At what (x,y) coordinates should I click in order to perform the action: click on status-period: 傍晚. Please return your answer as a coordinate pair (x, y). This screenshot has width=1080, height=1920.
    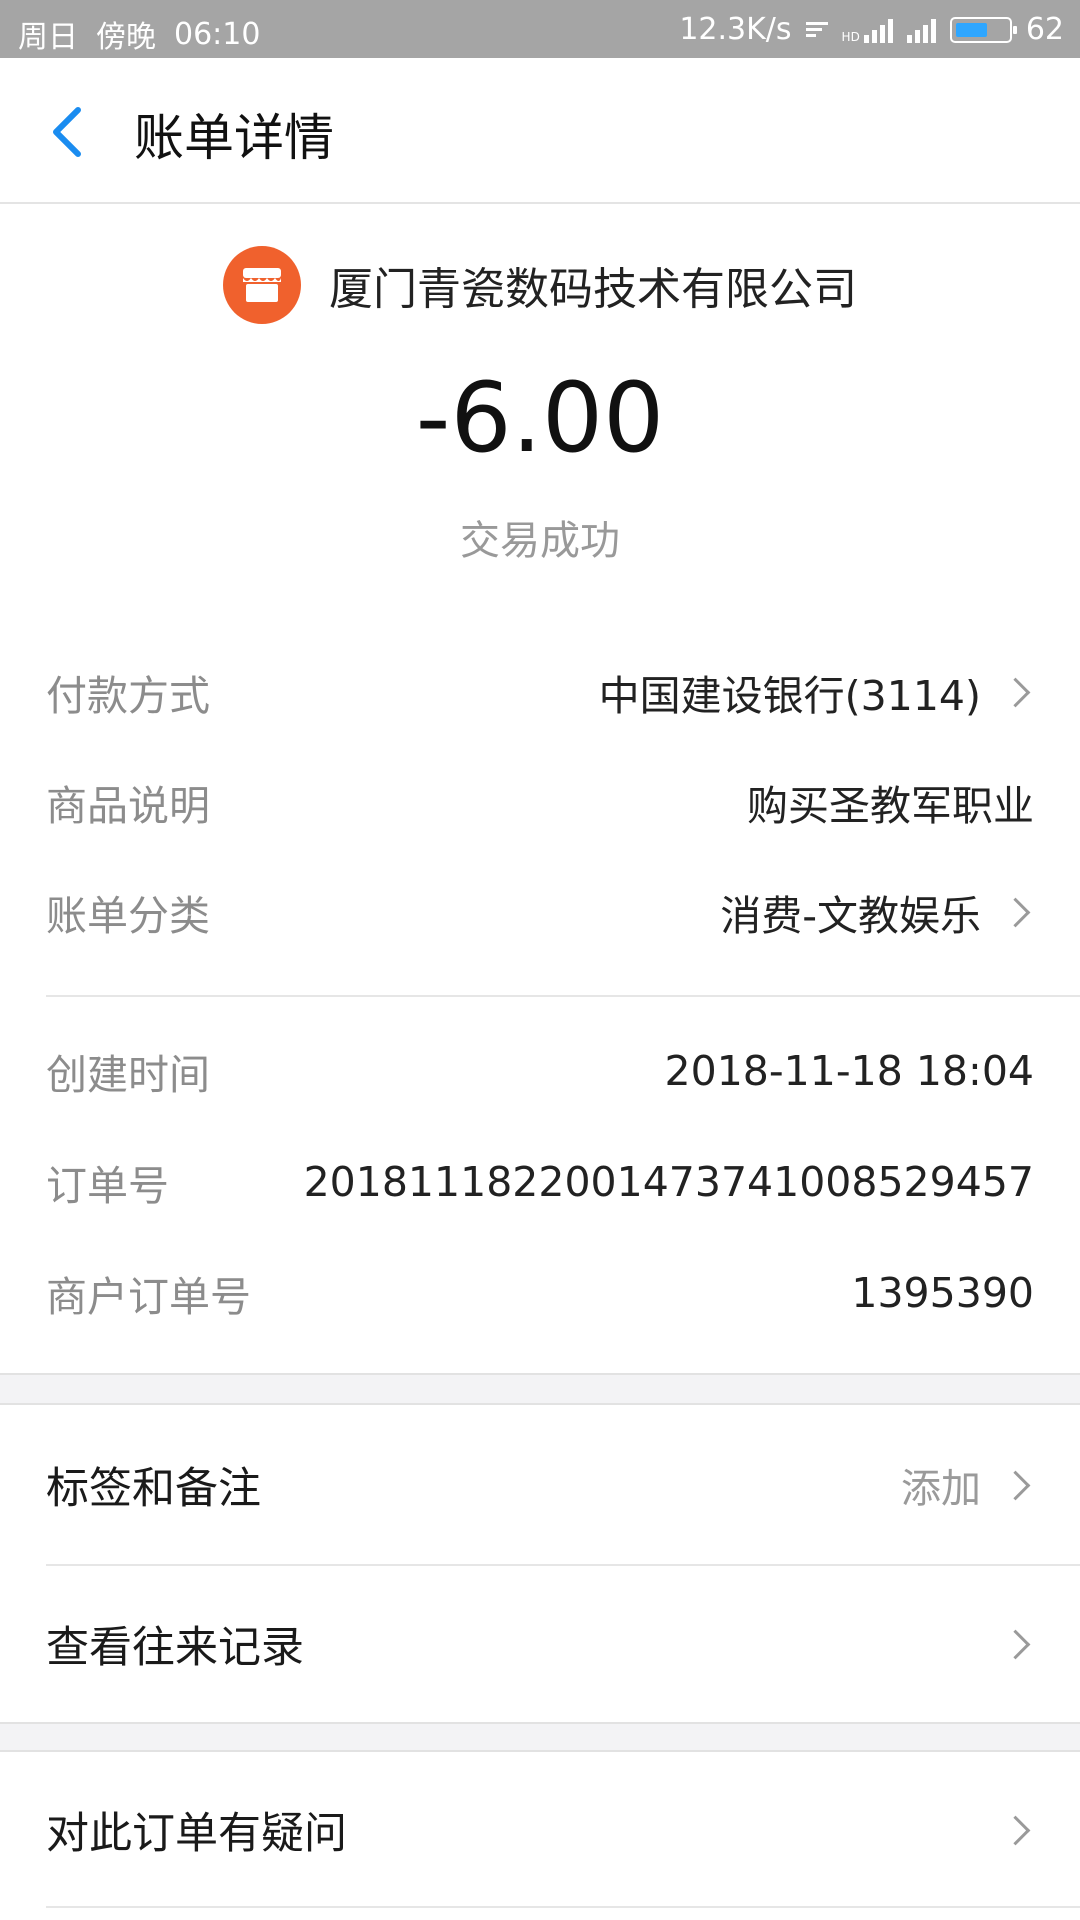
    Looking at the image, I should click on (126, 37).